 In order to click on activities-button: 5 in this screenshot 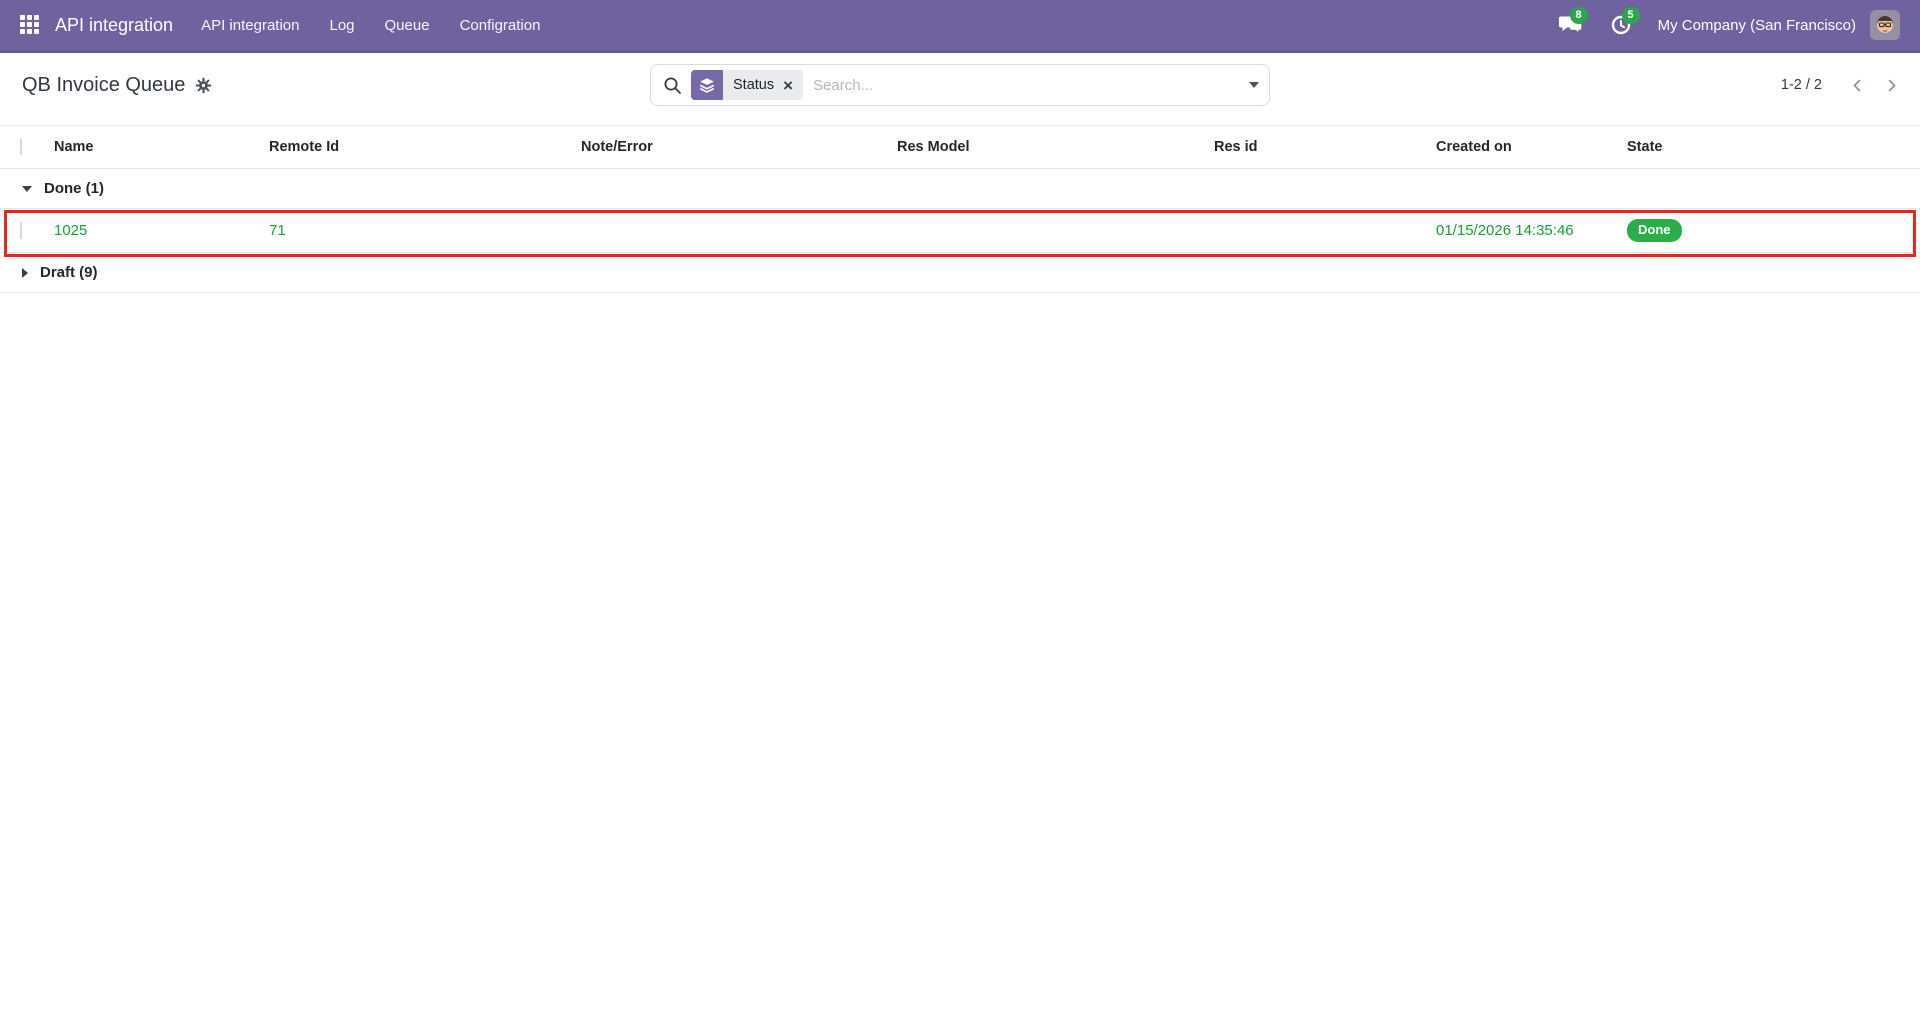, I will do `click(1625, 21)`.